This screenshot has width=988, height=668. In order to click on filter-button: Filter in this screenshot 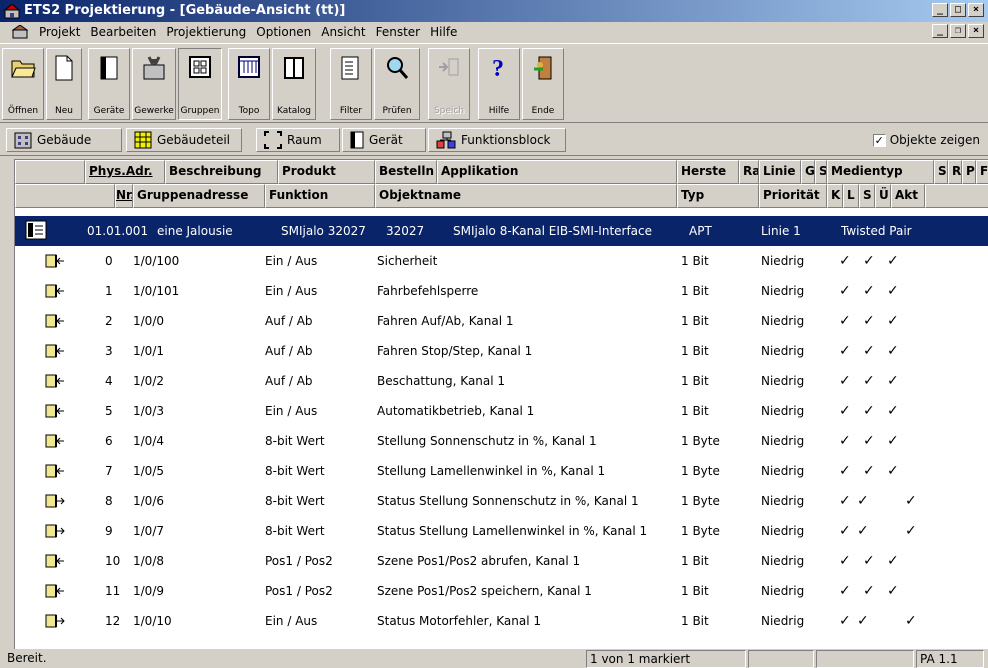, I will do `click(351, 84)`.